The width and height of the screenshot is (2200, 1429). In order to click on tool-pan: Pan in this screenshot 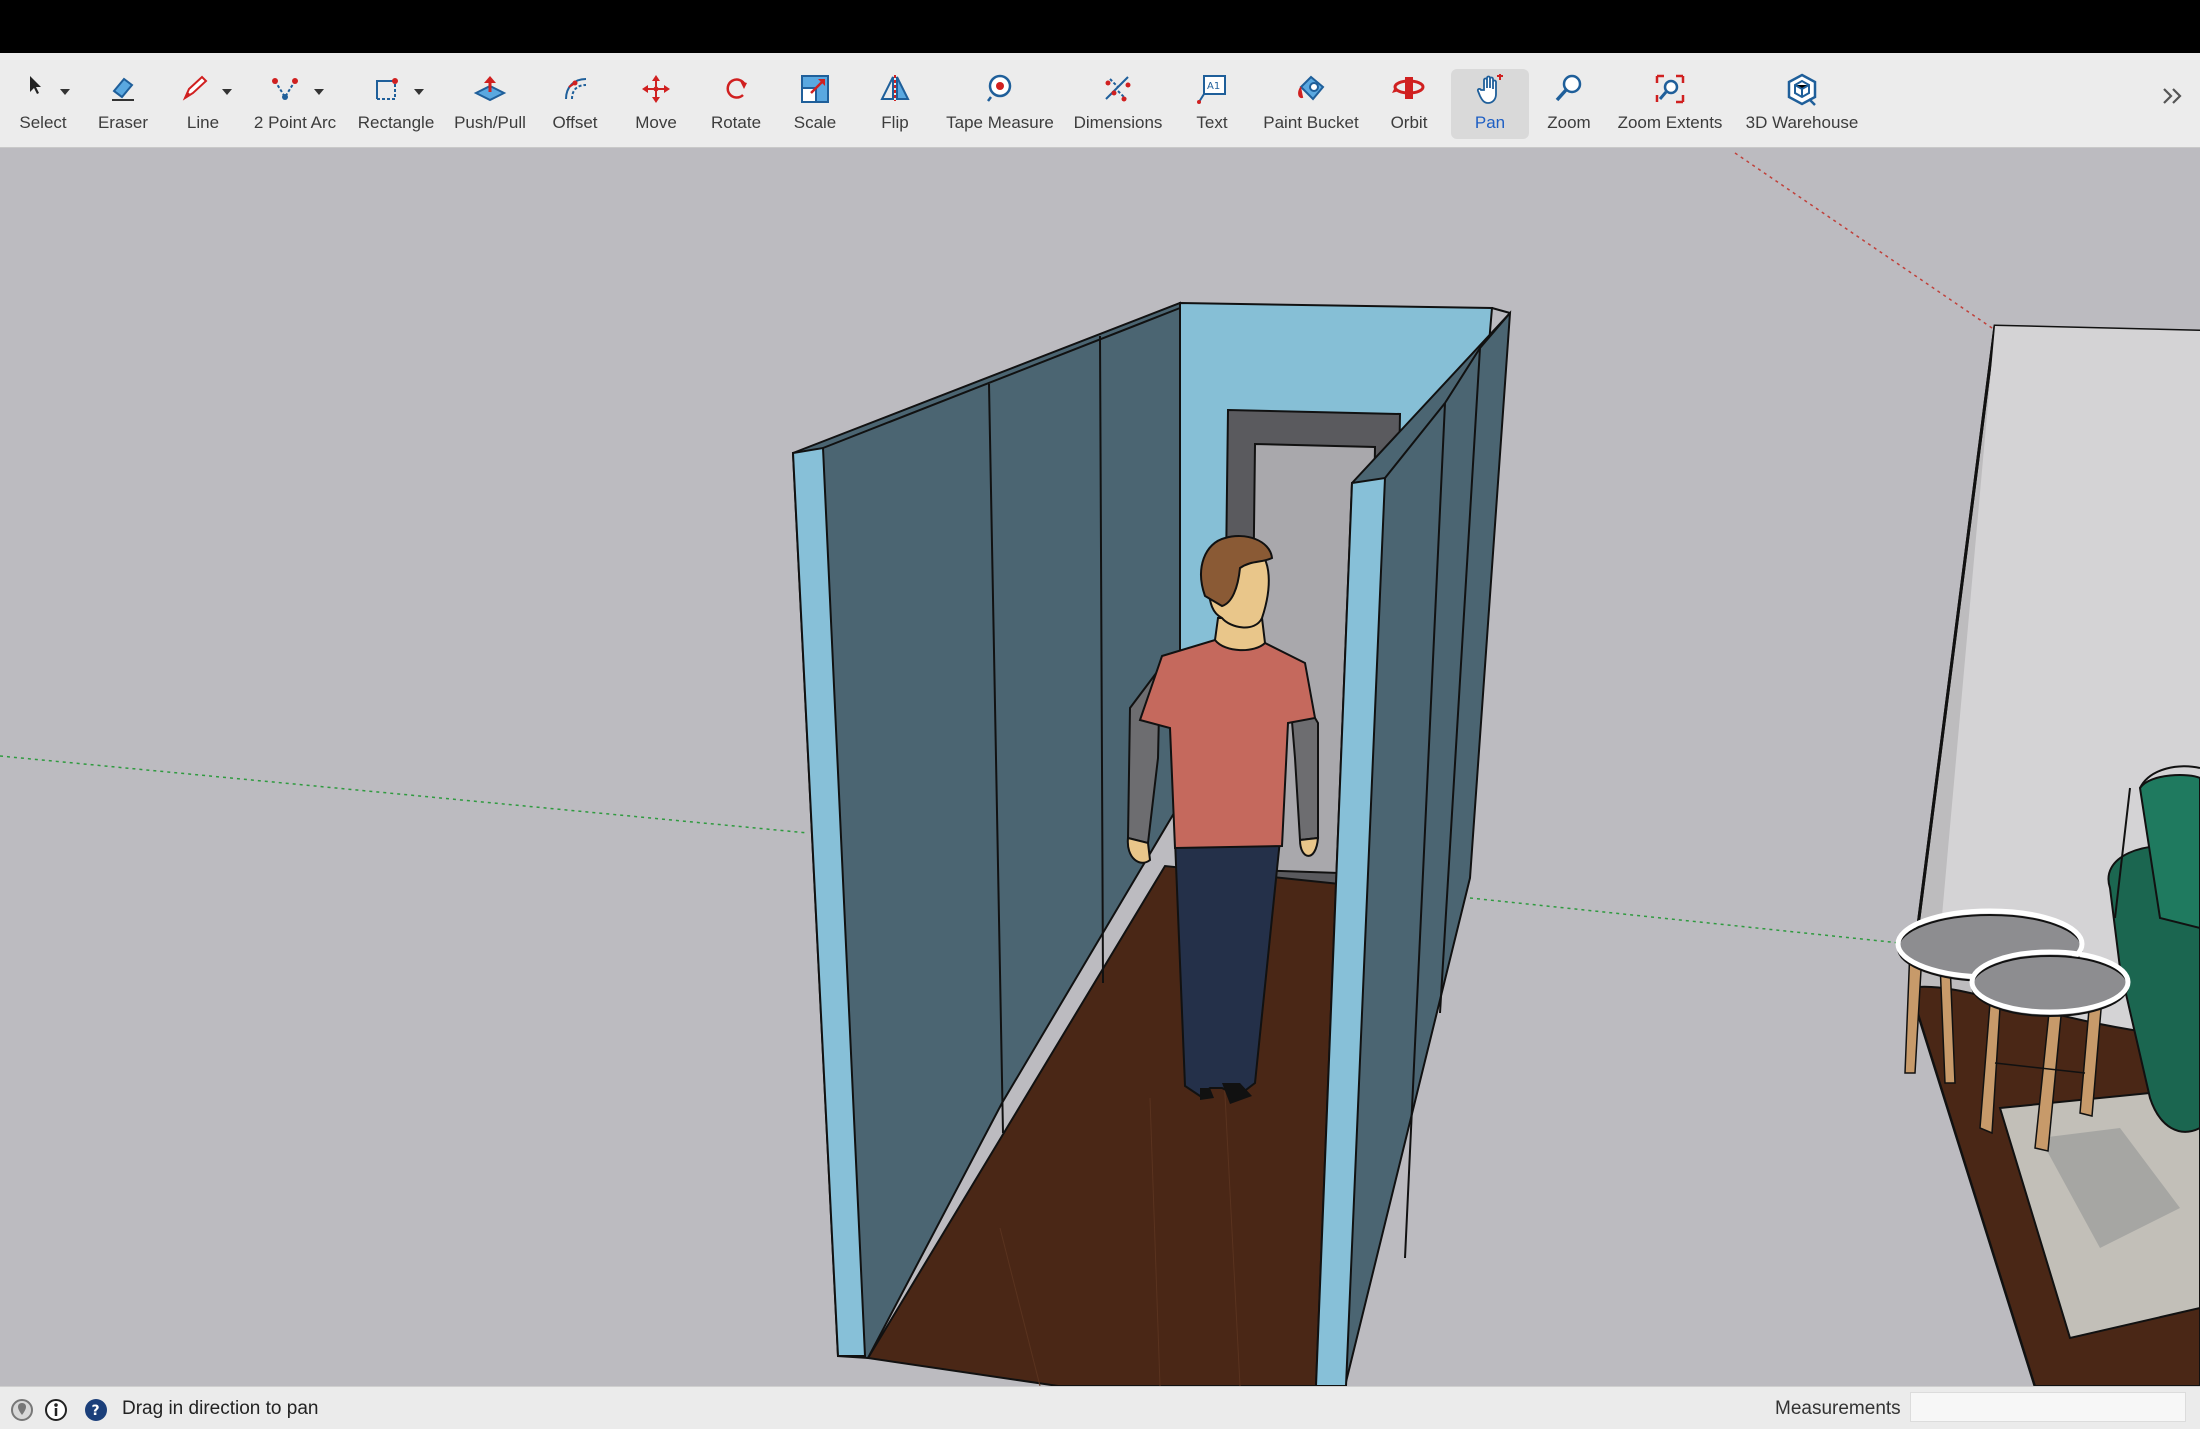, I will do `click(1490, 104)`.